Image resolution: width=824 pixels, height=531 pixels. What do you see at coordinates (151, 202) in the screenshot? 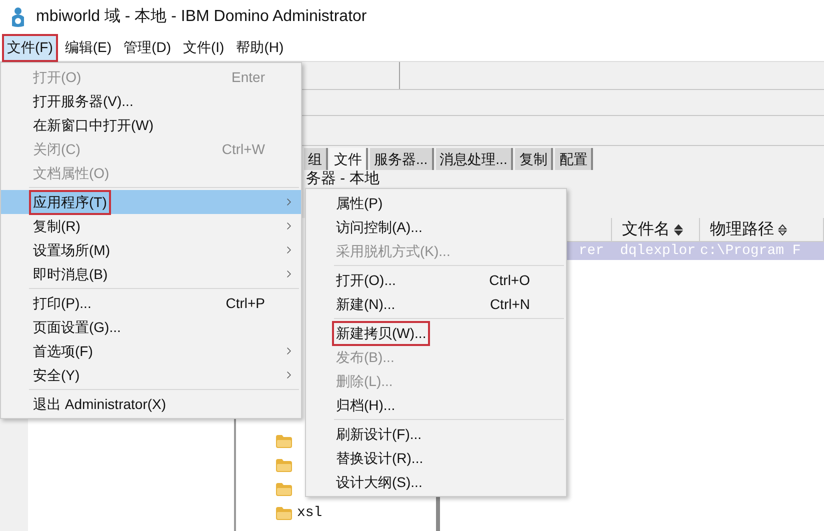
I see `menu-item: 应用程序(T)` at bounding box center [151, 202].